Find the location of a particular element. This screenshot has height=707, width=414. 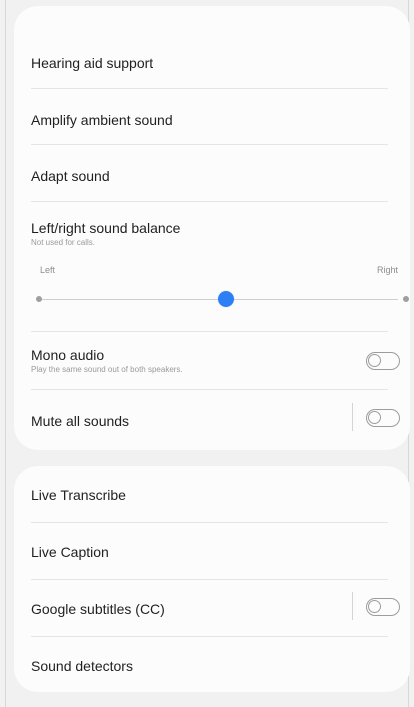

balance-right-label: Right is located at coordinates (387, 270).